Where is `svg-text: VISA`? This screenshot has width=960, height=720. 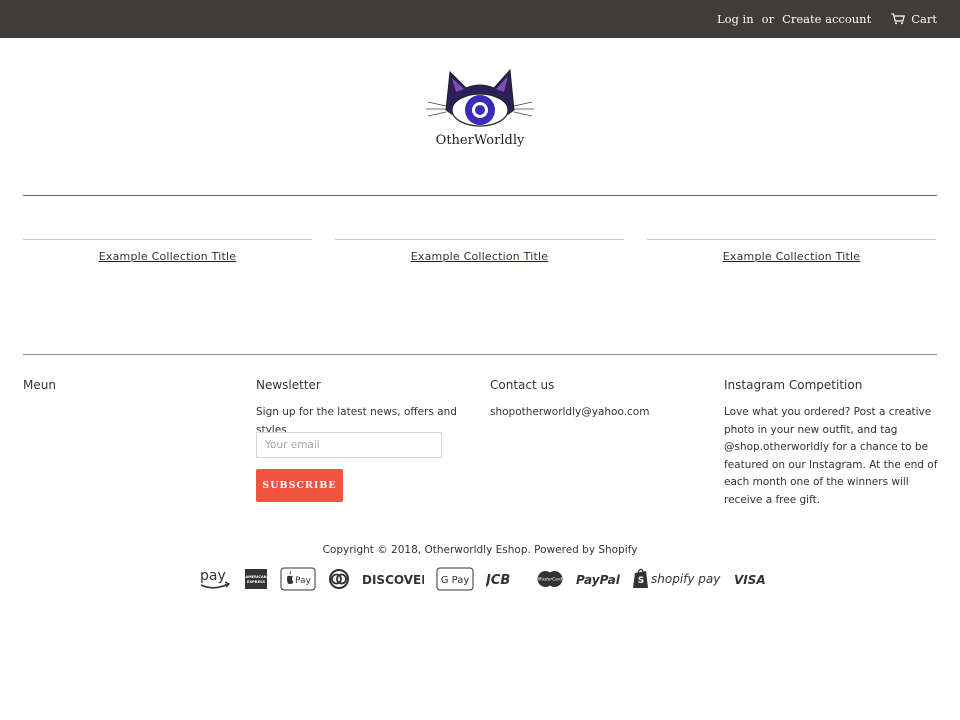 svg-text: VISA is located at coordinates (750, 580).